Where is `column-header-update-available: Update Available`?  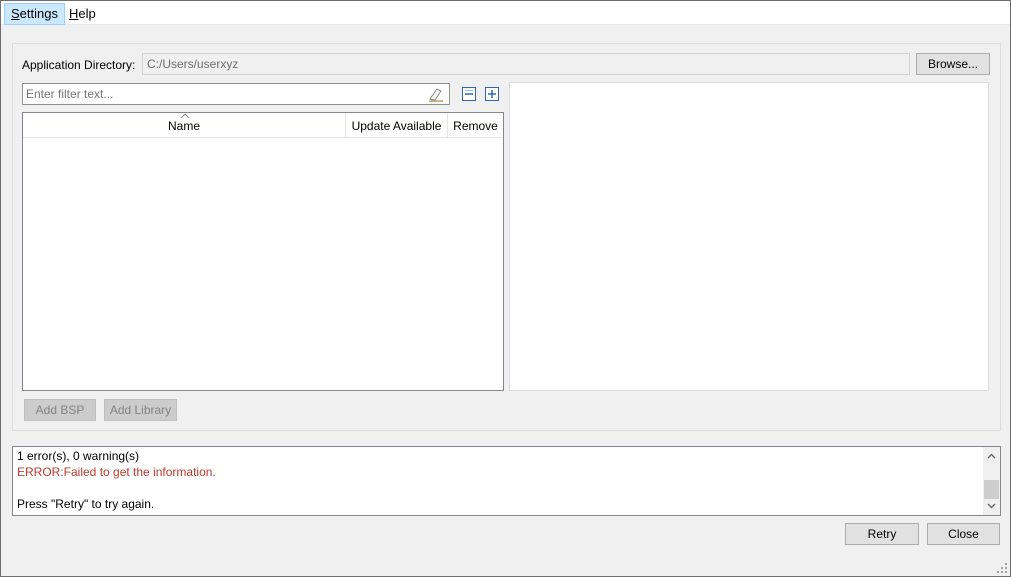 column-header-update-available: Update Available is located at coordinates (396, 125).